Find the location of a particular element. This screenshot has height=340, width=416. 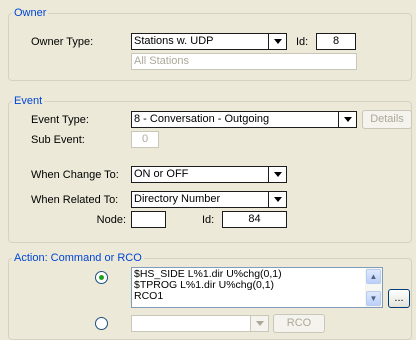

owner-type-value: Stations w. UDP is located at coordinates (174, 41).